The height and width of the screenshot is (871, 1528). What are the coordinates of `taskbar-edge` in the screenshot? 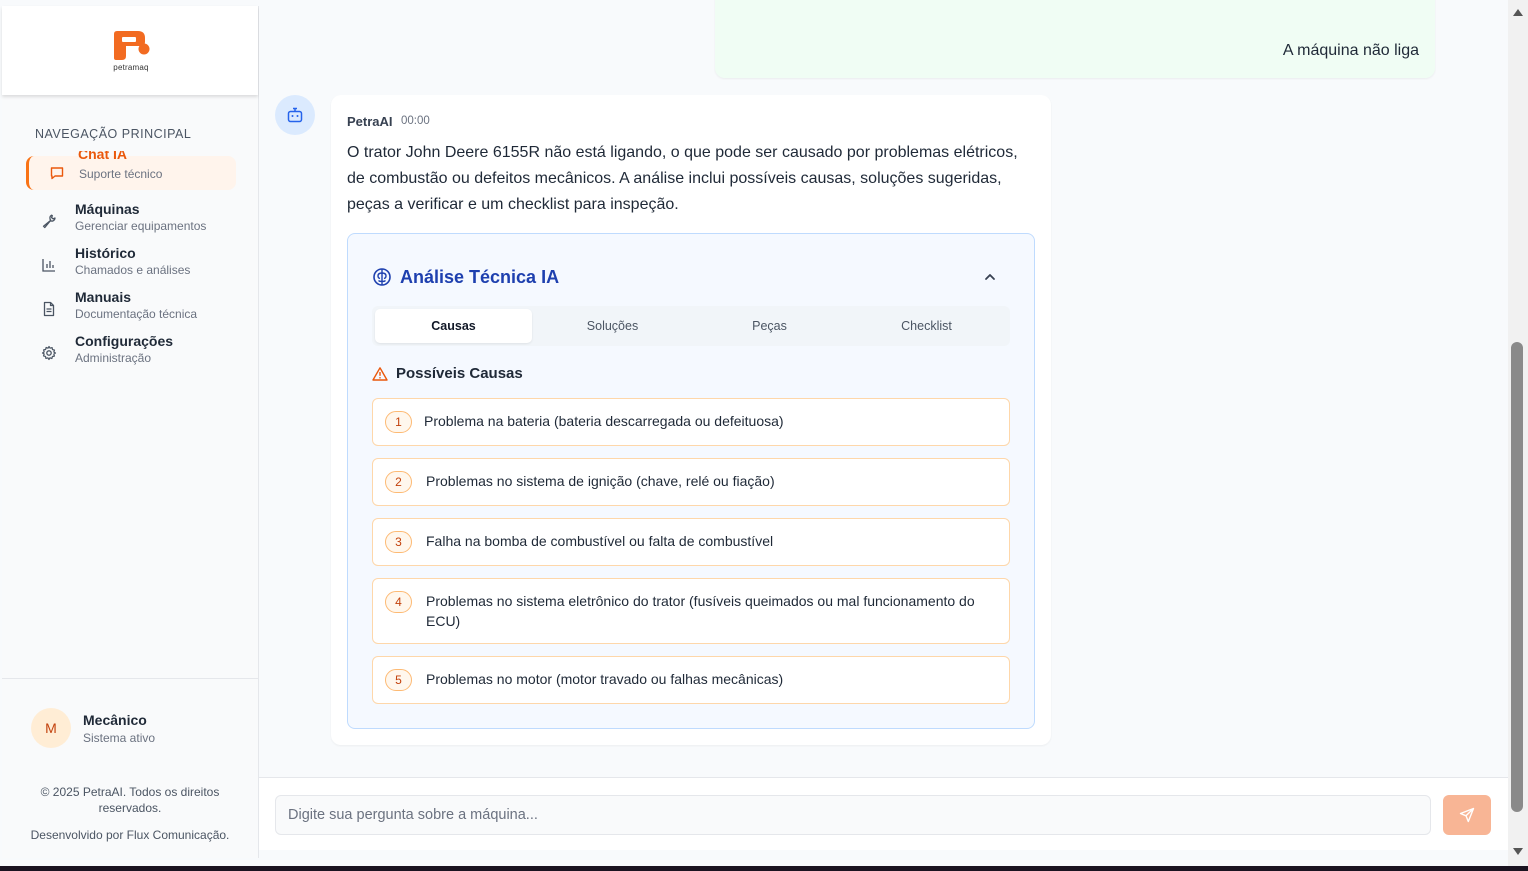 It's located at (764, 868).